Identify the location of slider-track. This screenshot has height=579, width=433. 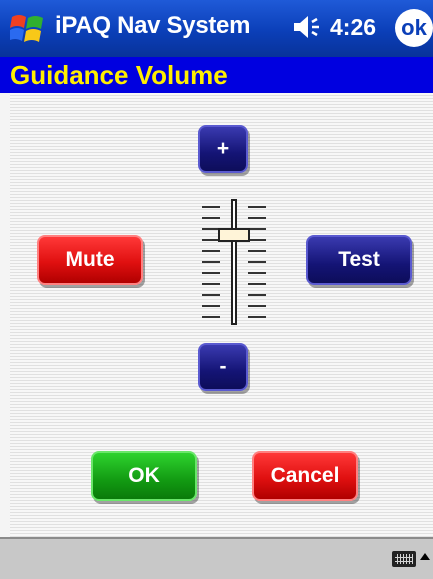
(234, 262).